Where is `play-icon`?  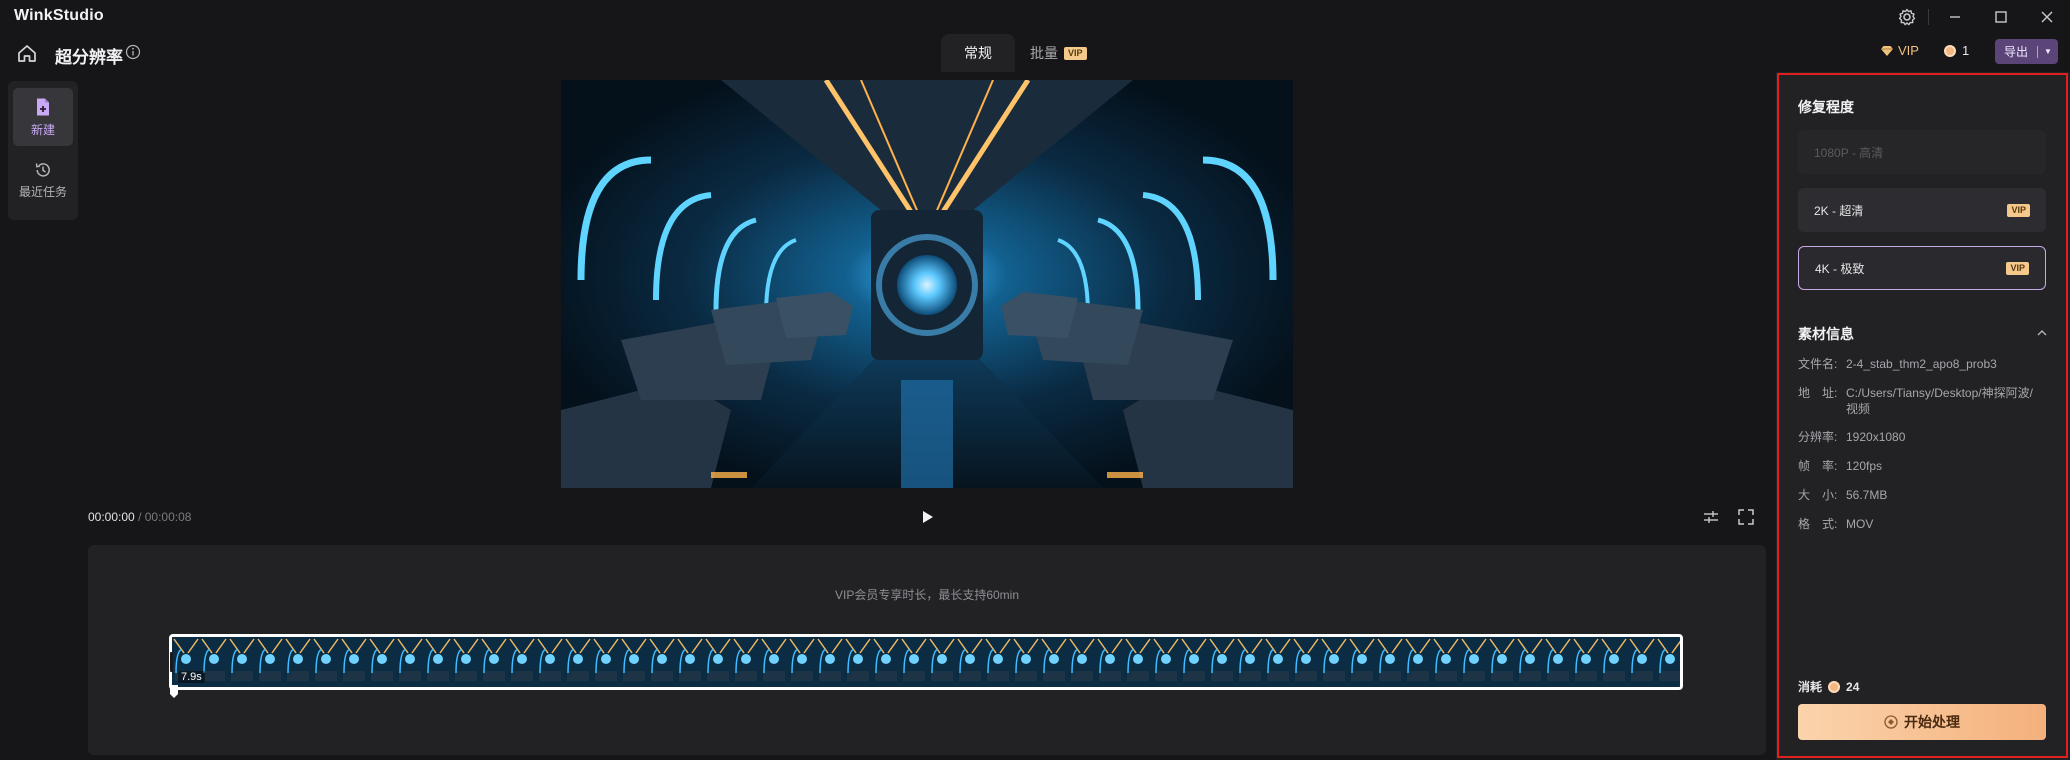 play-icon is located at coordinates (927, 517).